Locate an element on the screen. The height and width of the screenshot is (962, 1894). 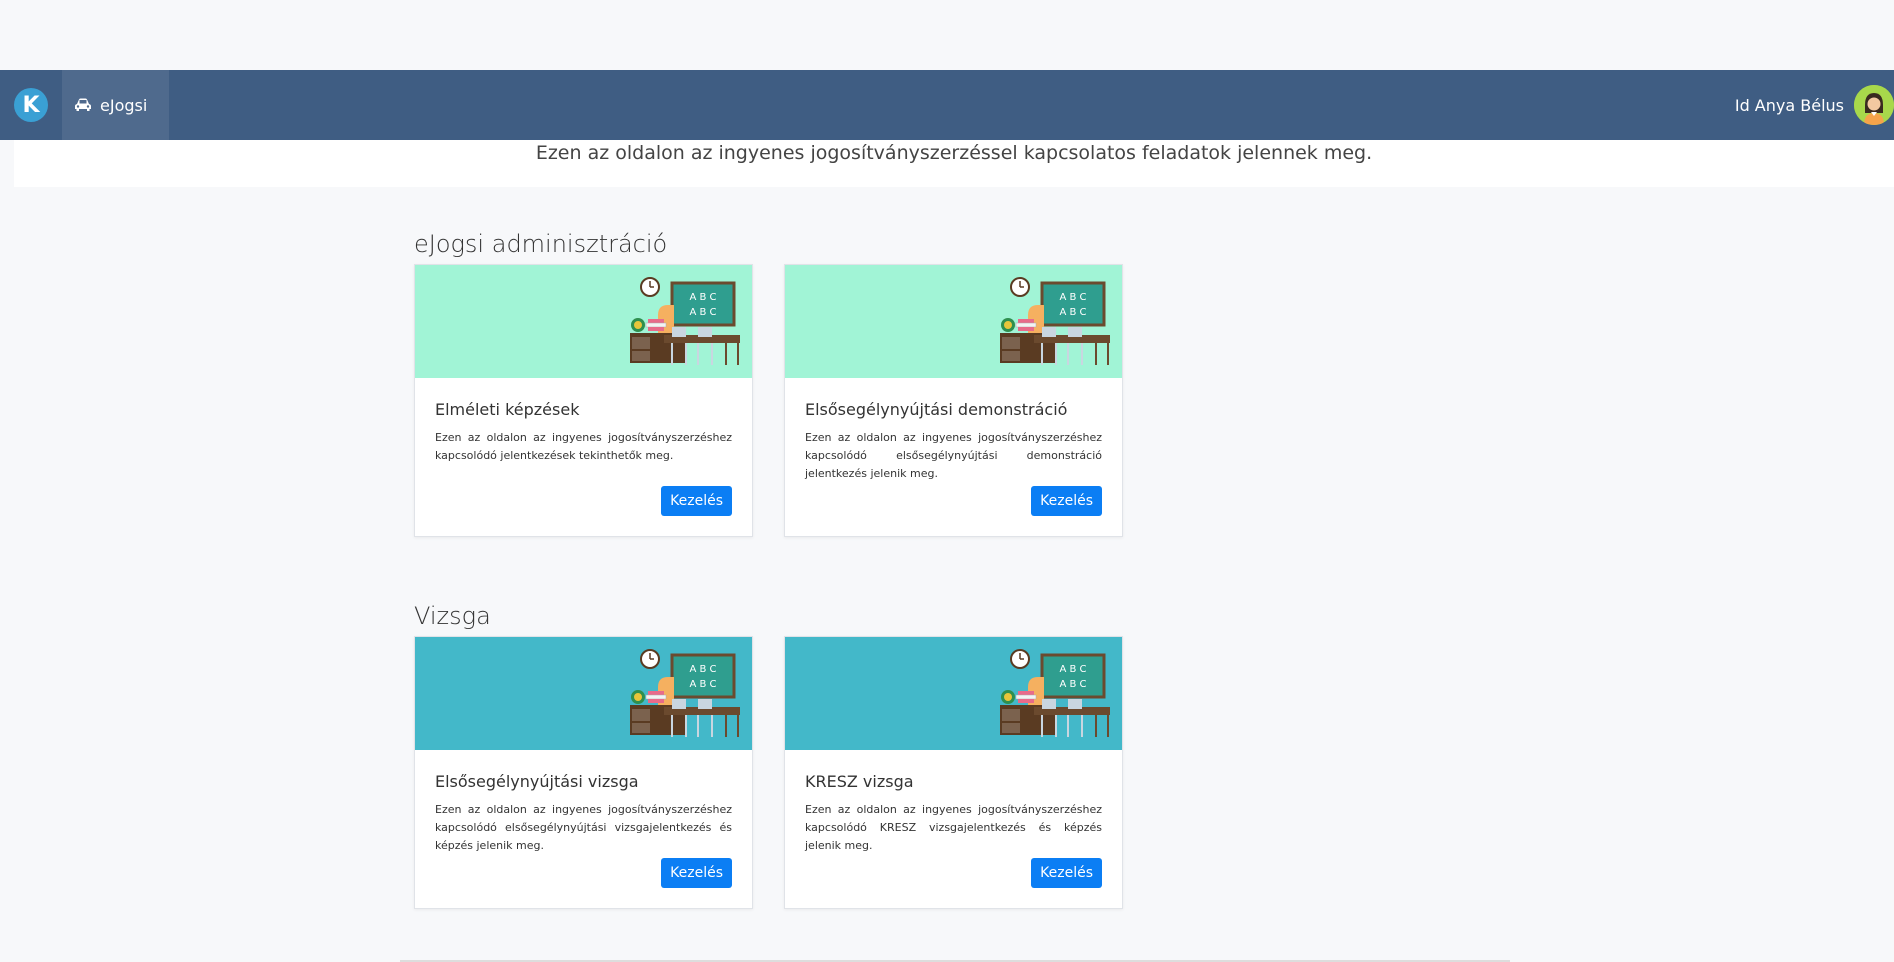
avatar is located at coordinates (1874, 105).